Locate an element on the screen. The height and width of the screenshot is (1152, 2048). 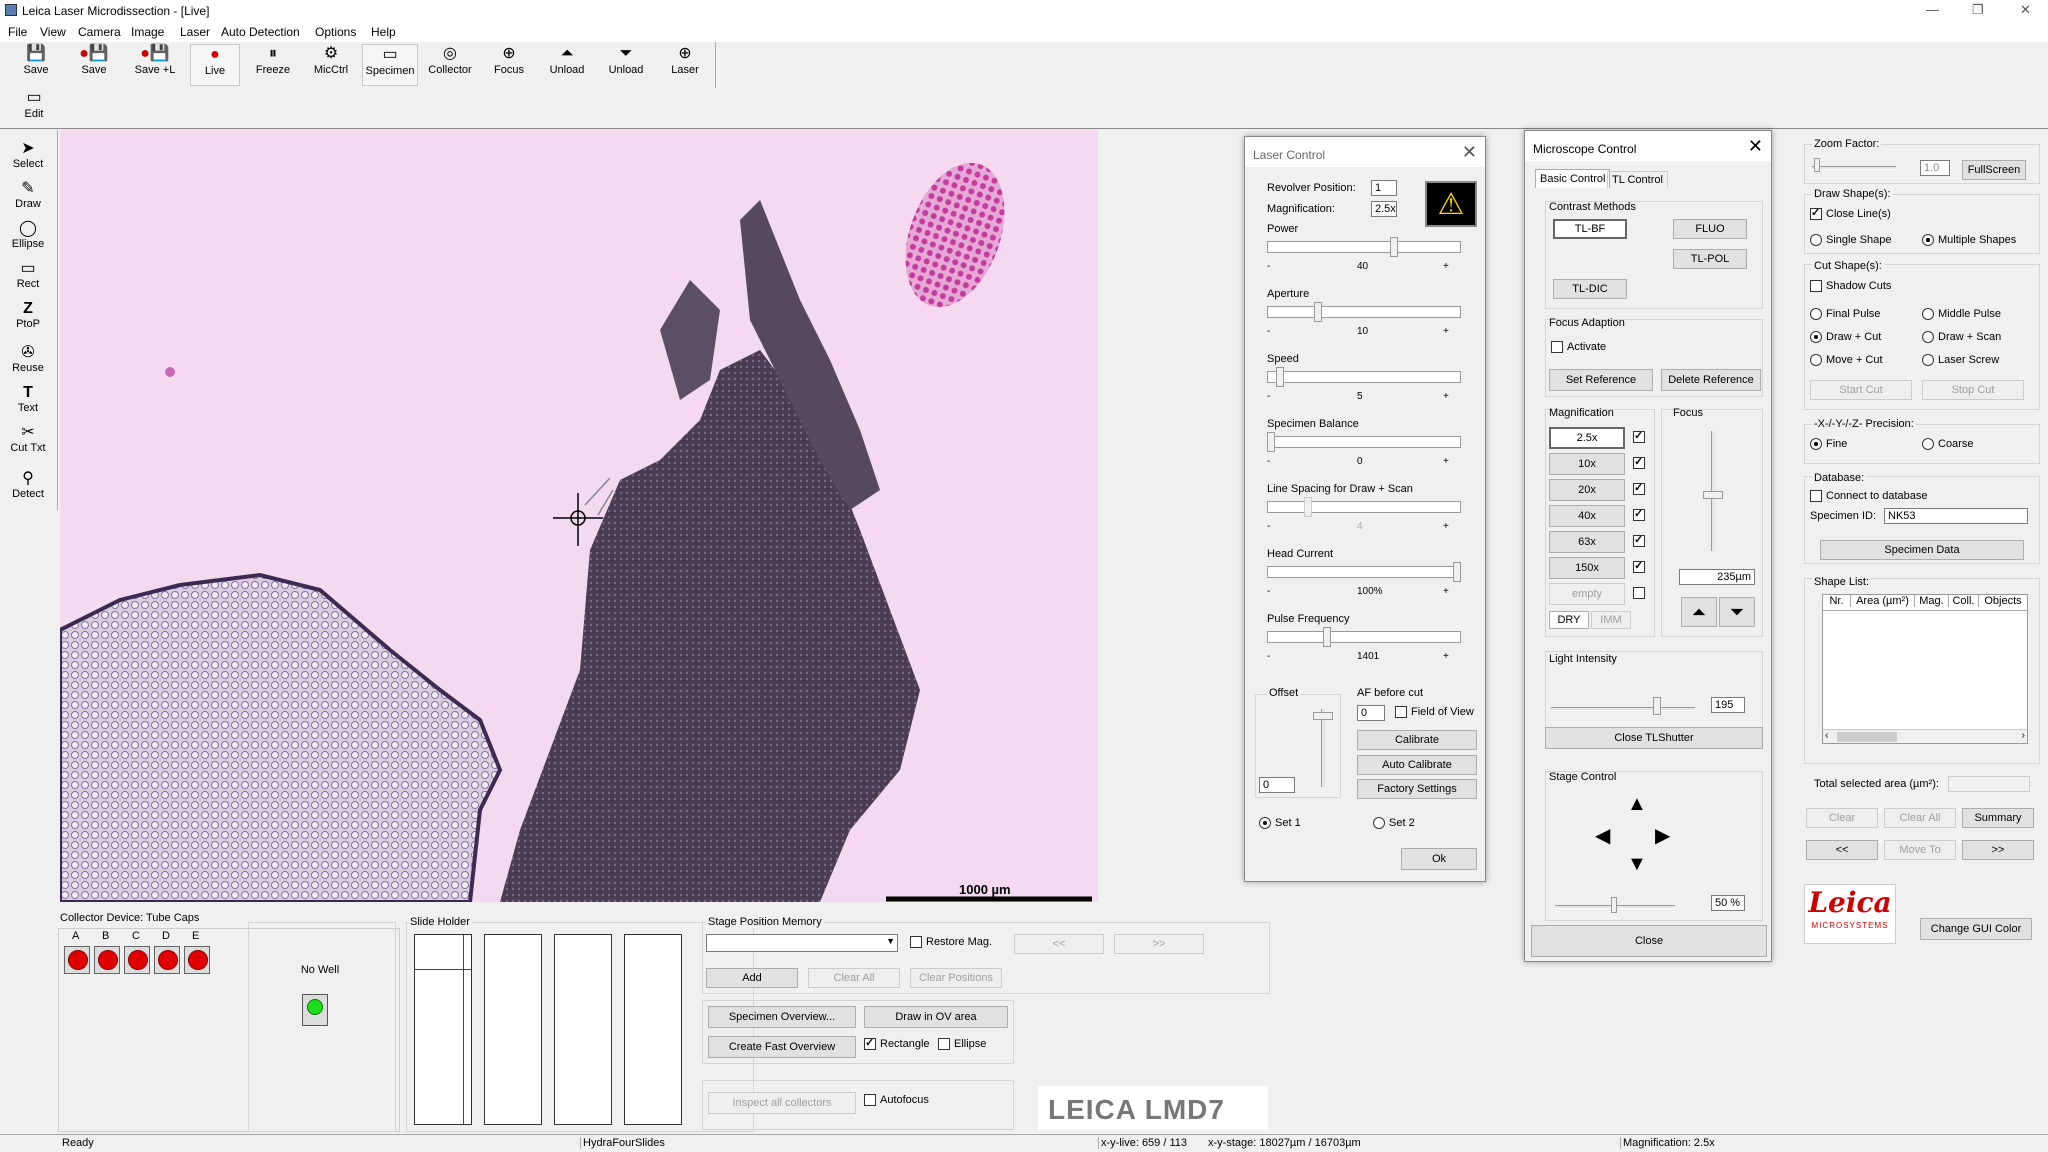
multiple-shapes-radio: Multiple Shapes is located at coordinates (1969, 240).